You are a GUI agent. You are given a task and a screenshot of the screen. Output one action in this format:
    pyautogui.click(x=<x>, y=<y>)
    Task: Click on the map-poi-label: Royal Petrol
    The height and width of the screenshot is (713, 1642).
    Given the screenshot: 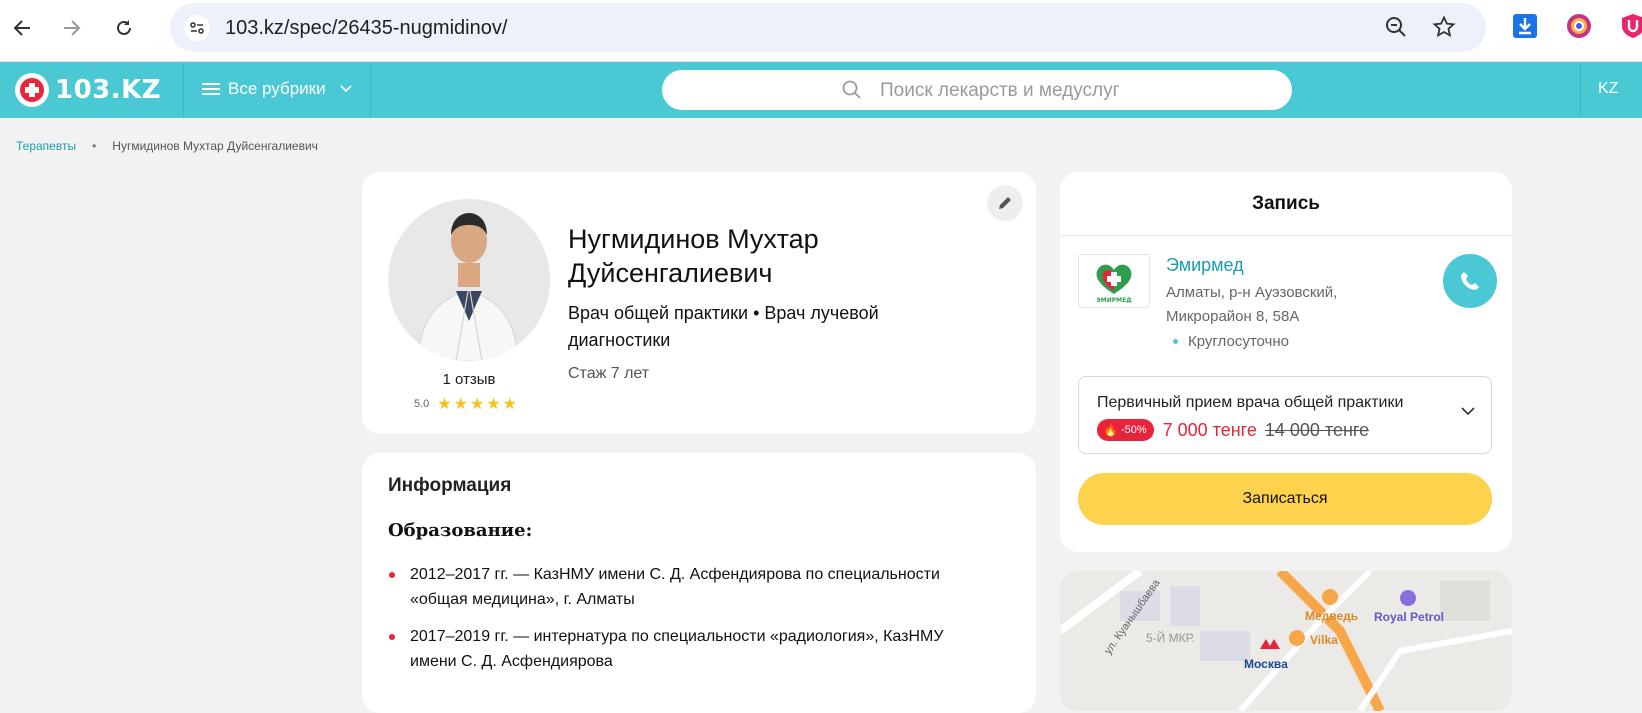 What is the action you would take?
    pyautogui.click(x=1409, y=617)
    